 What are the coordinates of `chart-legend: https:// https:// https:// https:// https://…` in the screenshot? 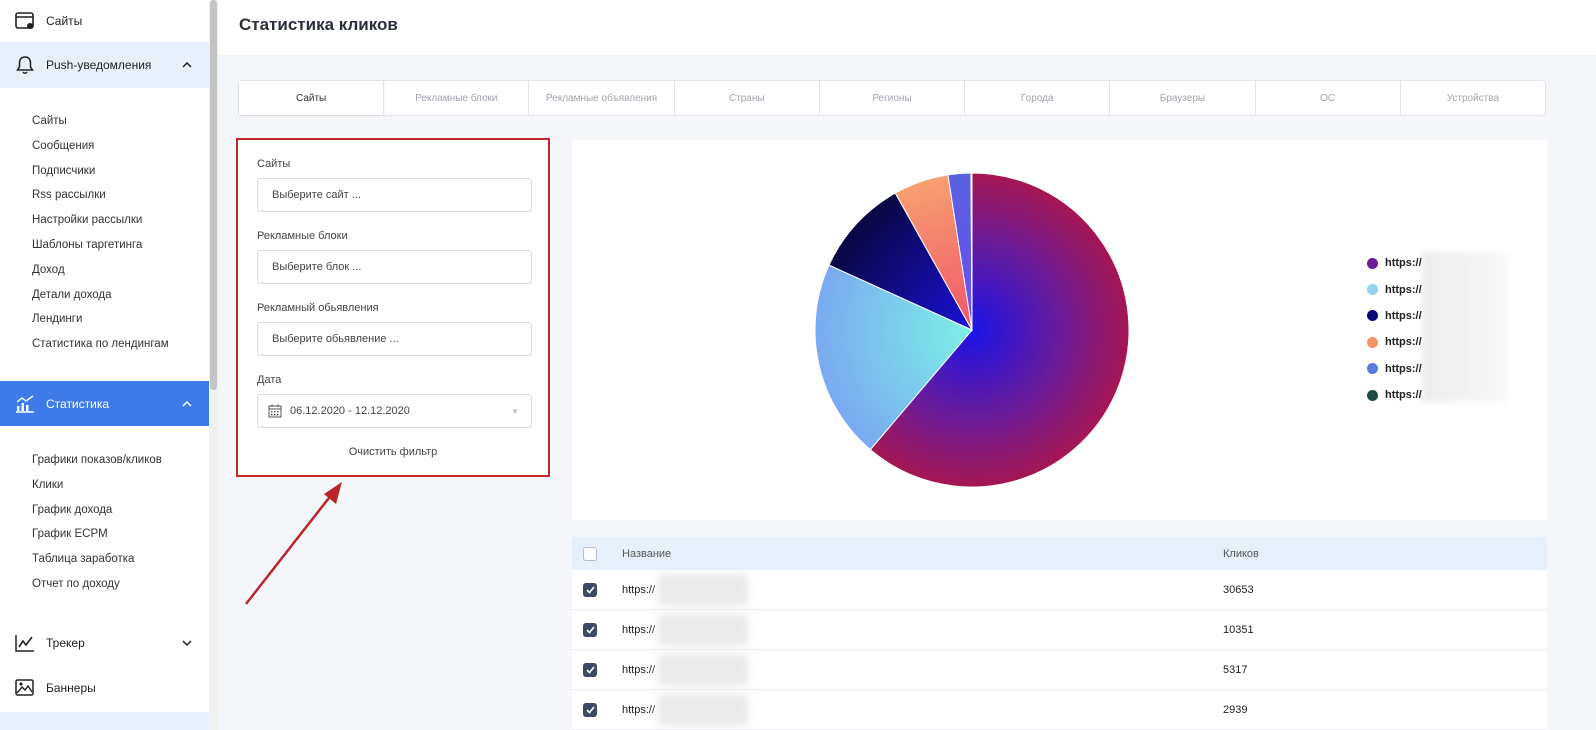 It's located at (1394, 329).